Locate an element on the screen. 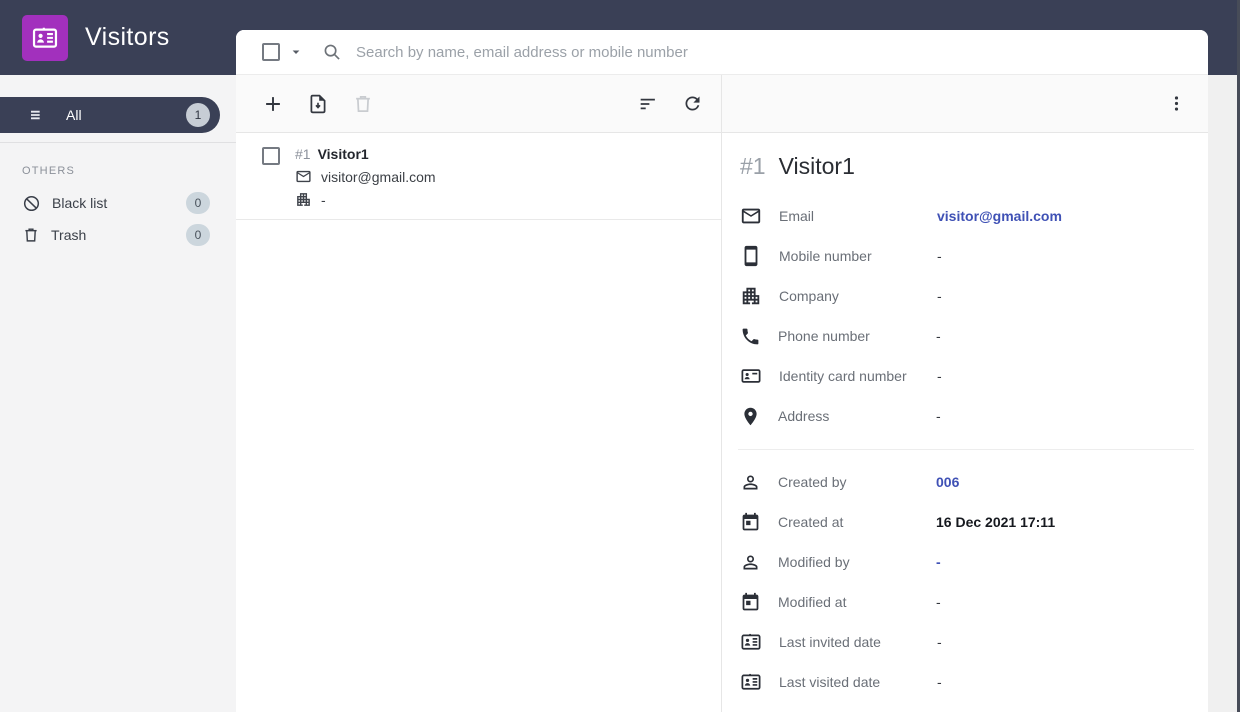 This screenshot has height=712, width=1240. search-bar is located at coordinates (722, 52).